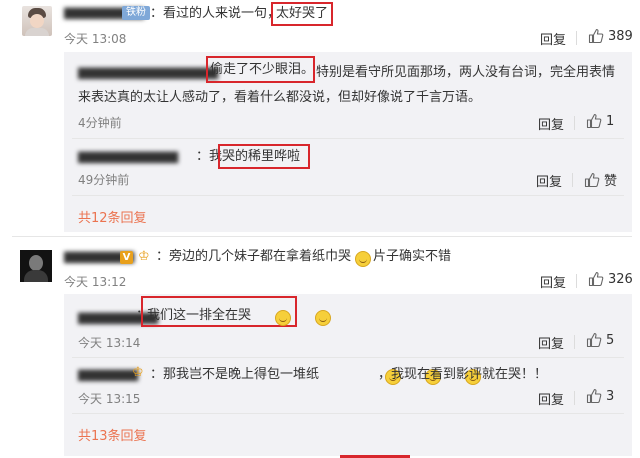 Image resolution: width=640 pixels, height=458 pixels. What do you see at coordinates (100, 123) in the screenshot?
I see `reply-time: 4分钟前` at bounding box center [100, 123].